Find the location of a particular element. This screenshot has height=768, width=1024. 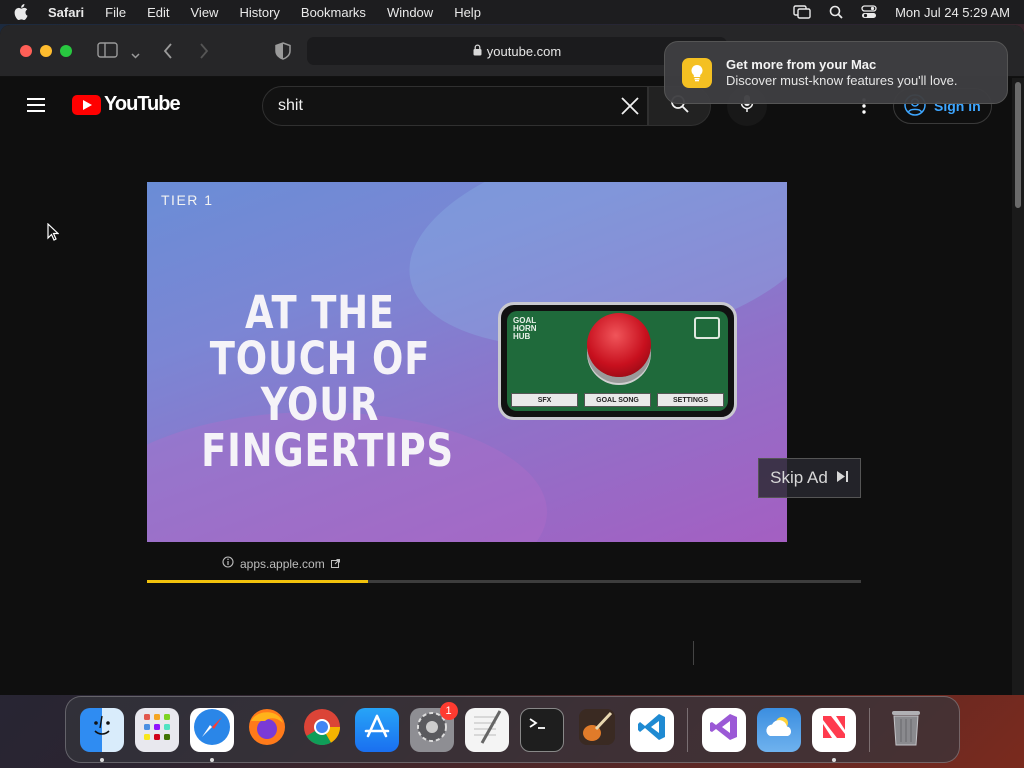

dock-safari is located at coordinates (211, 734).